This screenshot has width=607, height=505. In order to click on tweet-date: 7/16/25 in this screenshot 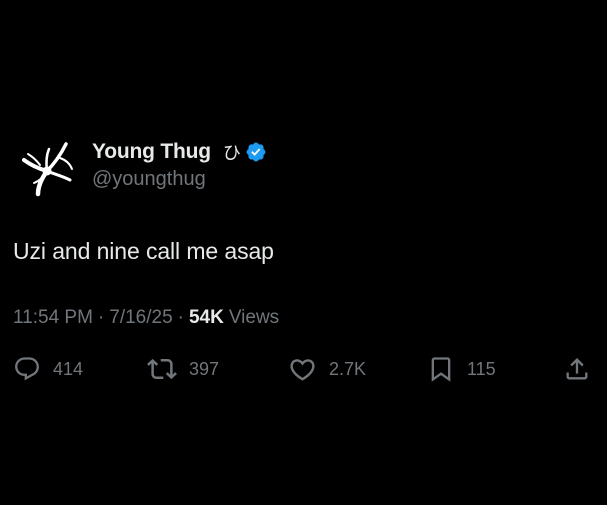, I will do `click(140, 318)`.